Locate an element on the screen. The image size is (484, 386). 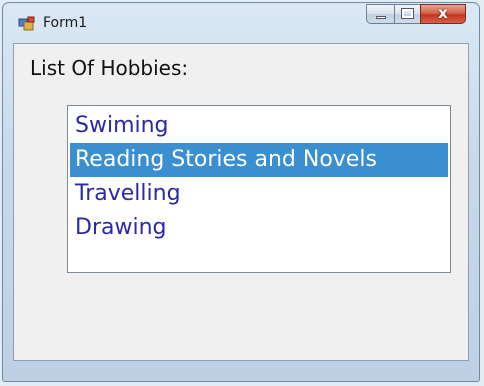
app-icon is located at coordinates (27, 23).